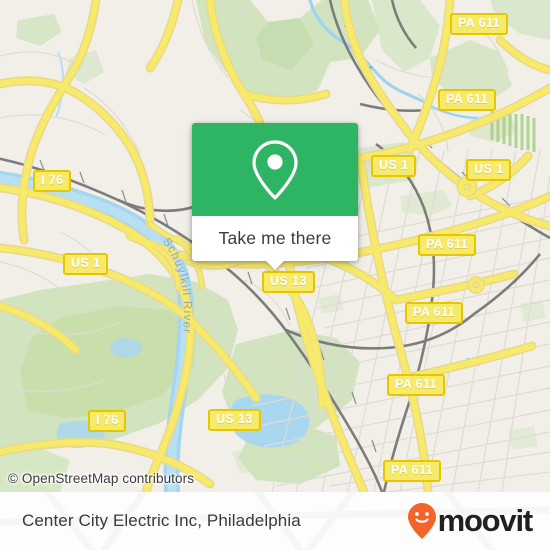 This screenshot has height=550, width=550. Describe the element at coordinates (234, 420) in the screenshot. I see `road-shield-us-13-lower: US 13` at that location.